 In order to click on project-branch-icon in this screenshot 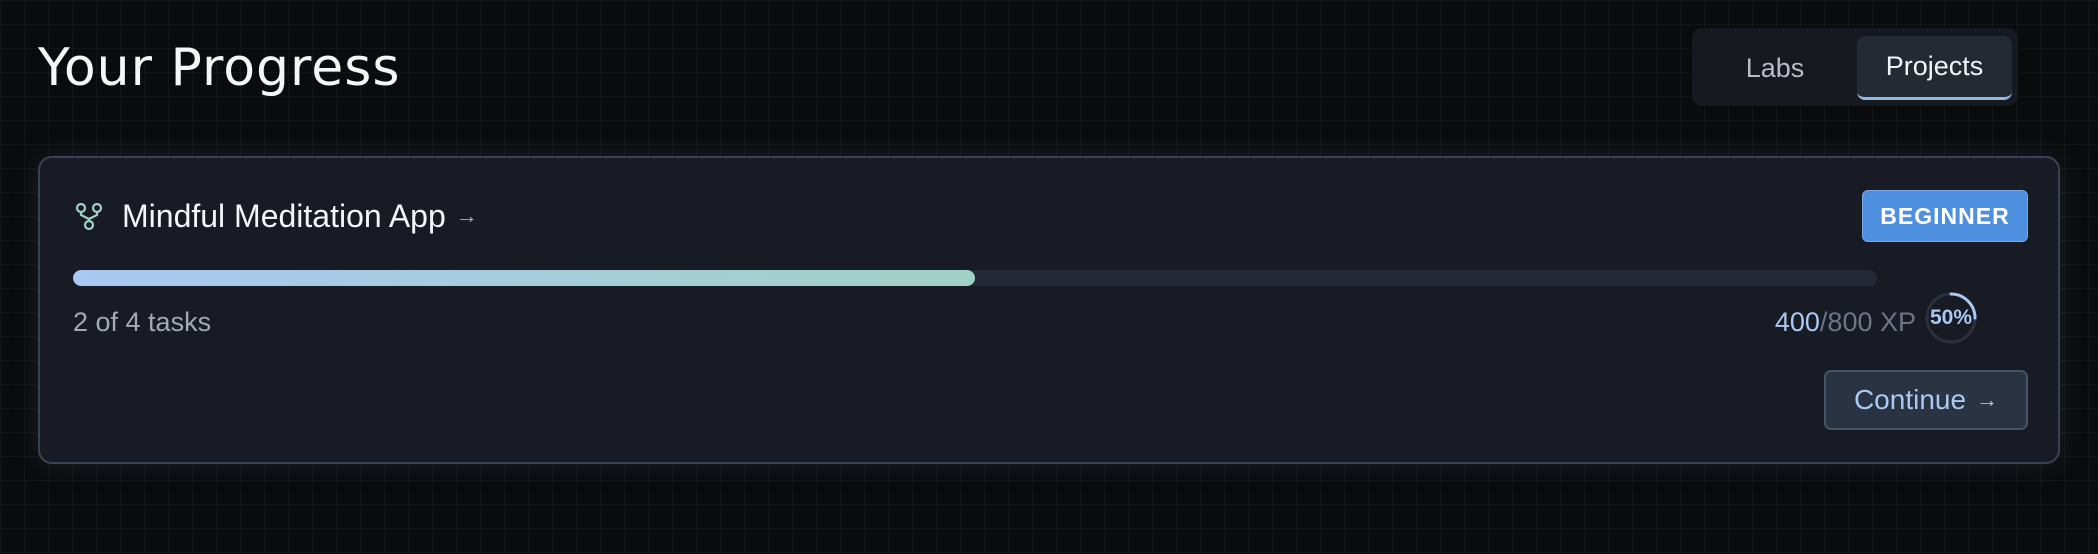, I will do `click(89, 216)`.